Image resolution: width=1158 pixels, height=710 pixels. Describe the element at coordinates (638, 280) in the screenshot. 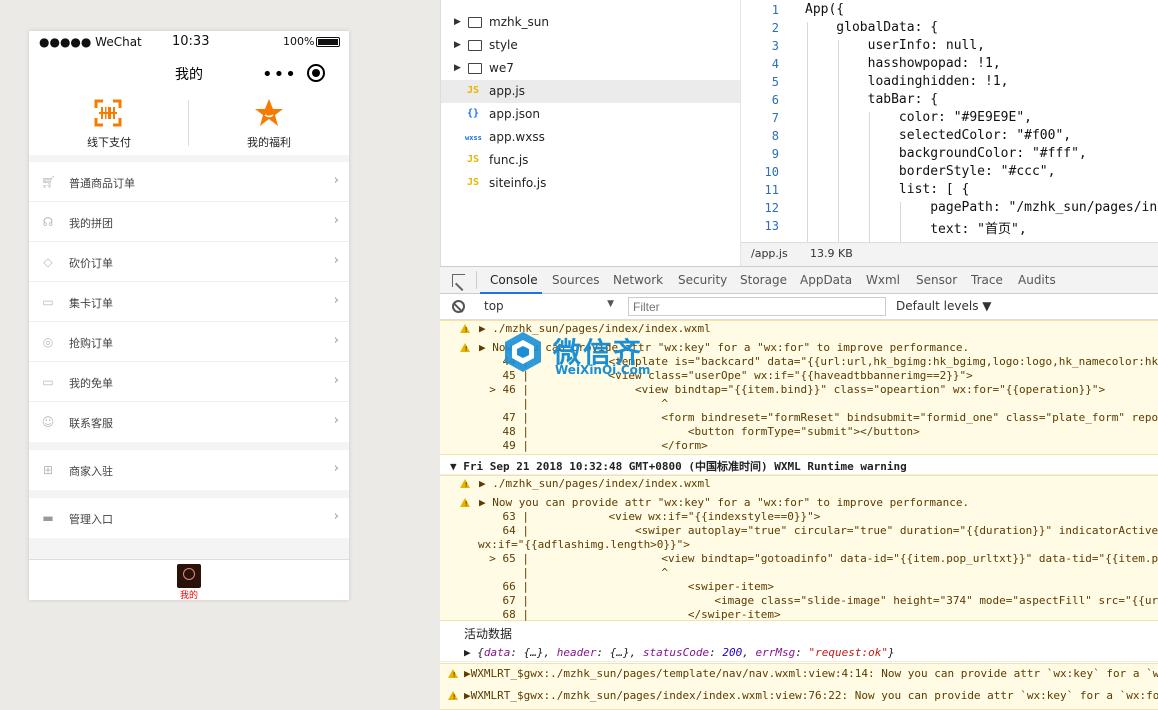

I see `tab-network: Network` at that location.